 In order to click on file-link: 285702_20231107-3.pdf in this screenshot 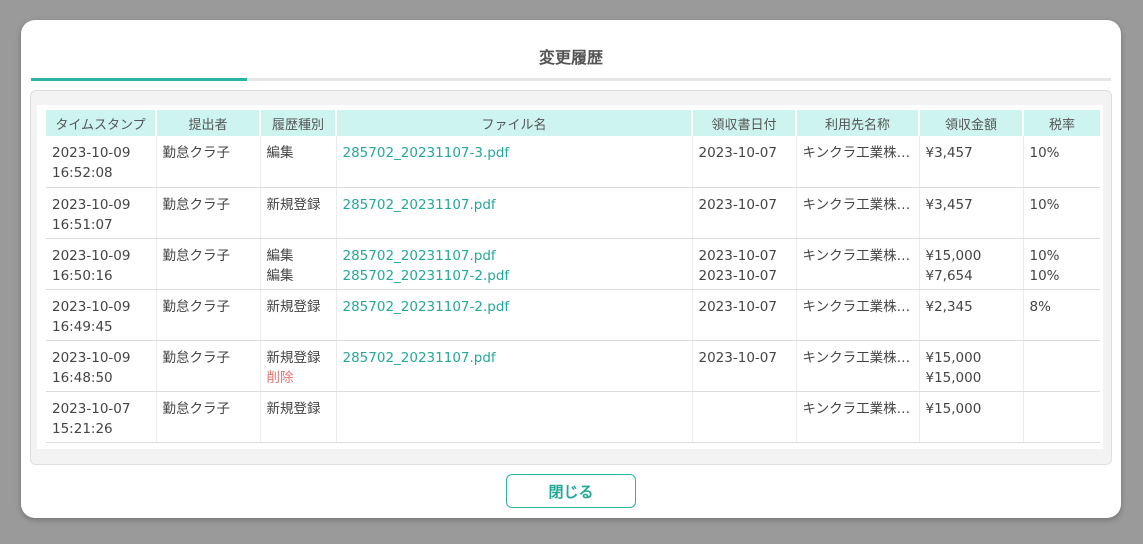, I will do `click(514, 153)`.